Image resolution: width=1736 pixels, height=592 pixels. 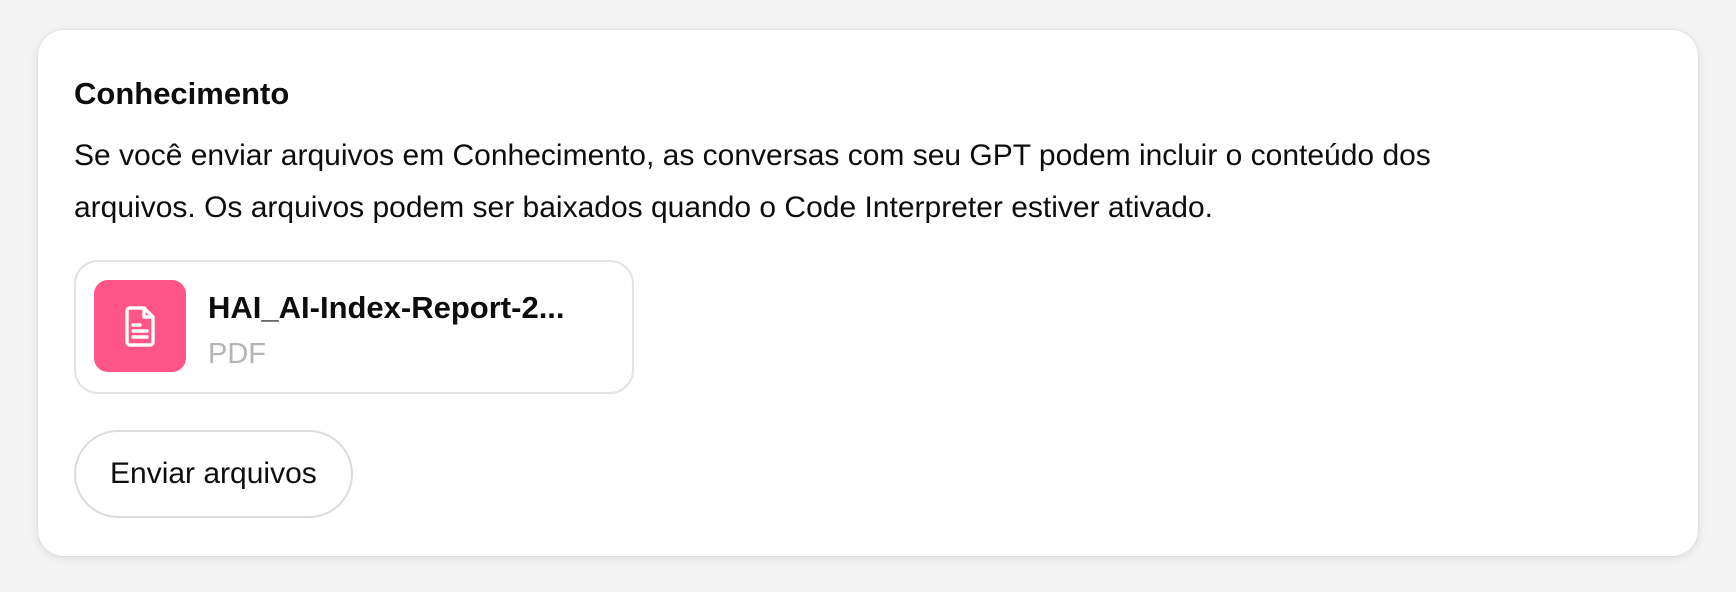 What do you see at coordinates (182, 93) in the screenshot?
I see `section-title: Conhecimento` at bounding box center [182, 93].